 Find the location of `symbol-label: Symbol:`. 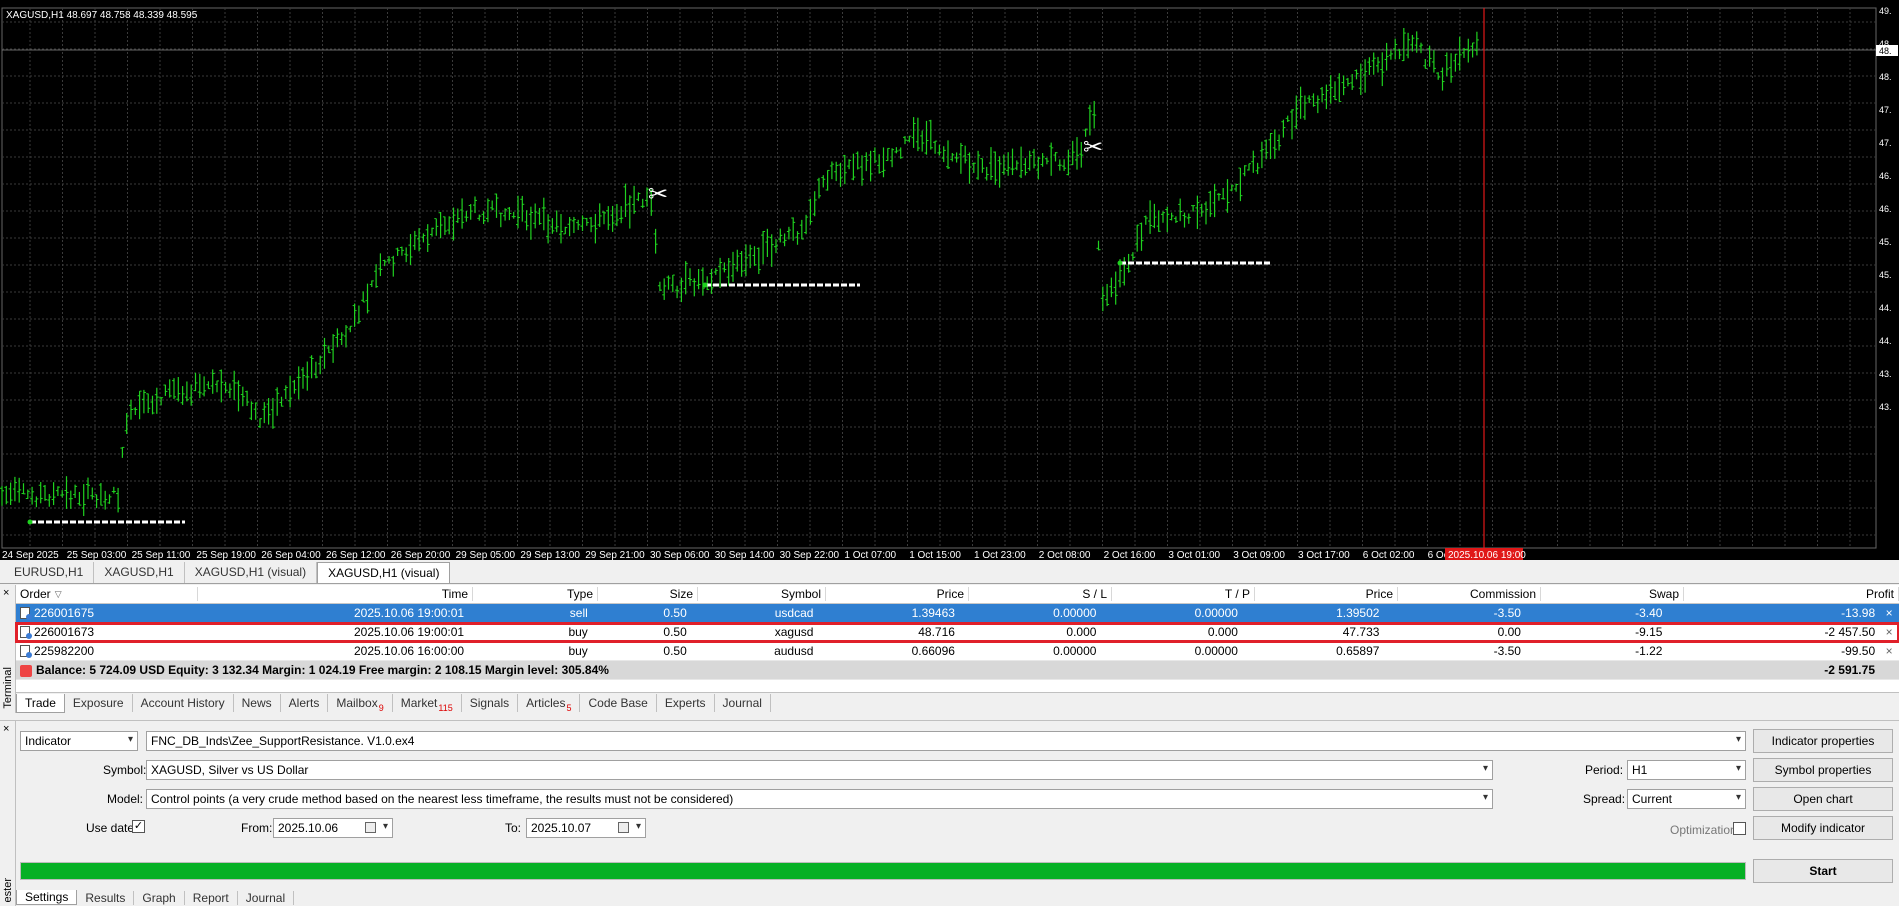

symbol-label: Symbol: is located at coordinates (125, 770).